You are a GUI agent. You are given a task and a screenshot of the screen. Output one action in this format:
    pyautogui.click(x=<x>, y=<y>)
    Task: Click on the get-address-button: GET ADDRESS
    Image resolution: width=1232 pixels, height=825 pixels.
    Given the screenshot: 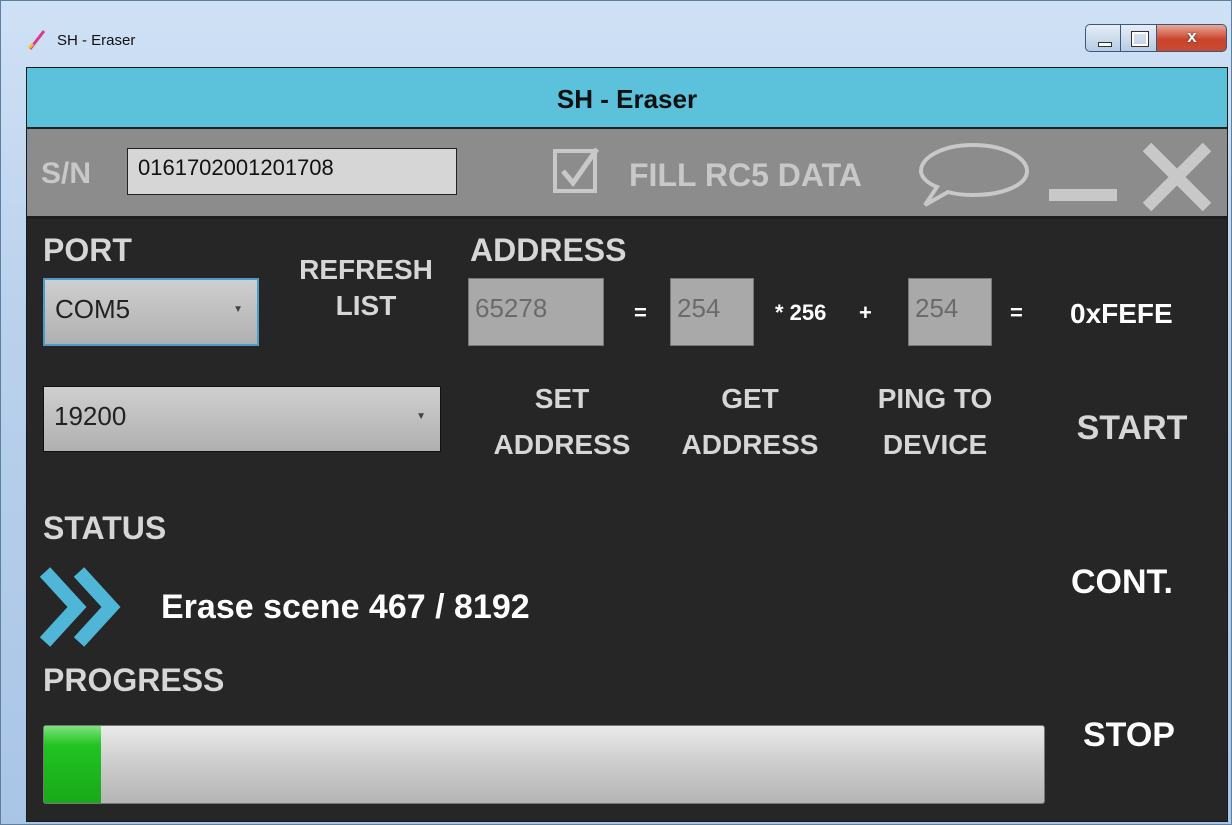 What is the action you would take?
    pyautogui.click(x=750, y=422)
    